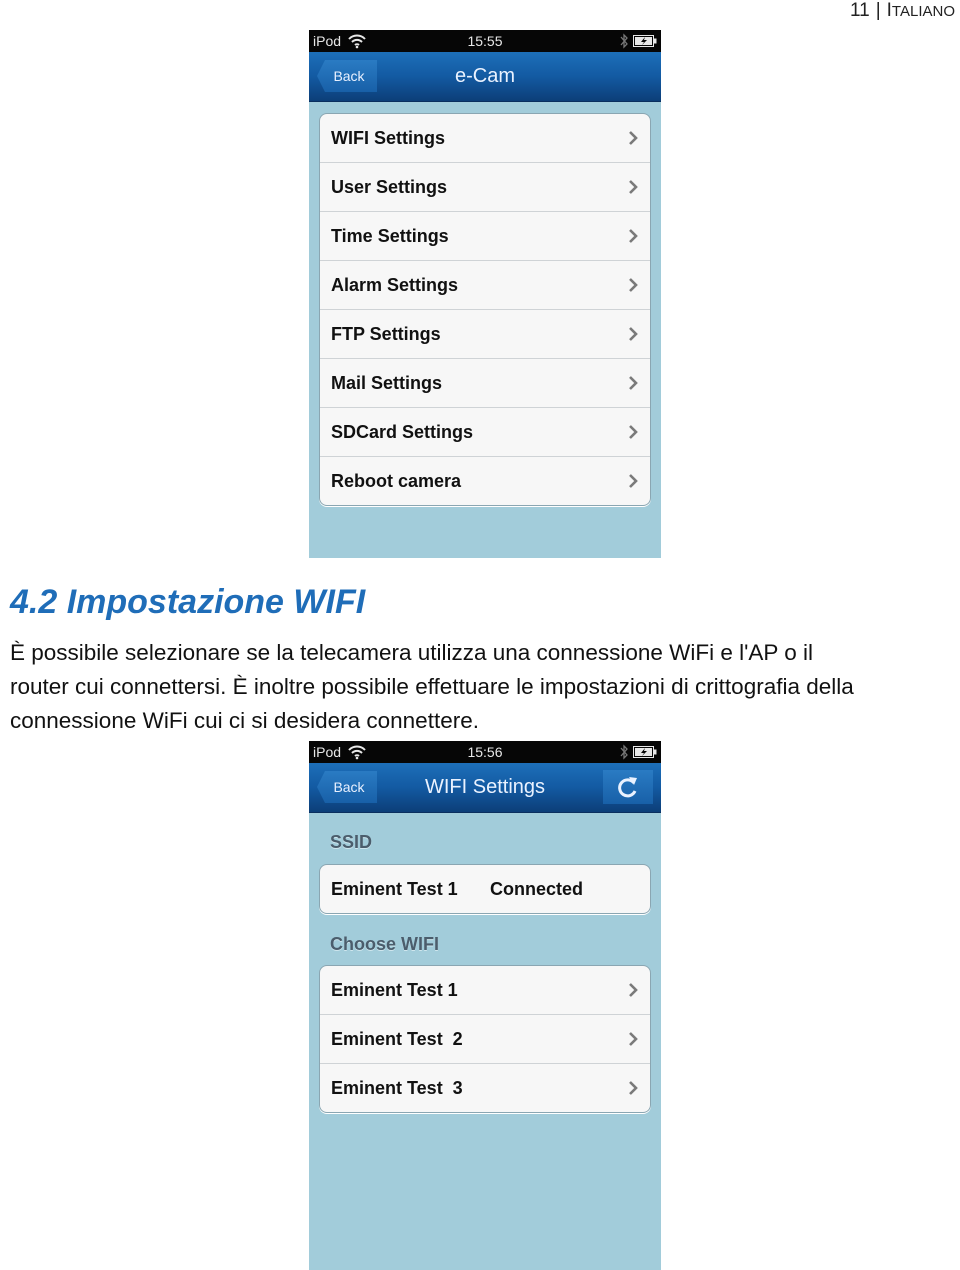 Image resolution: width=960 pixels, height=1270 pixels. I want to click on current-network: Eminent Test 1 Connected, so click(485, 889).